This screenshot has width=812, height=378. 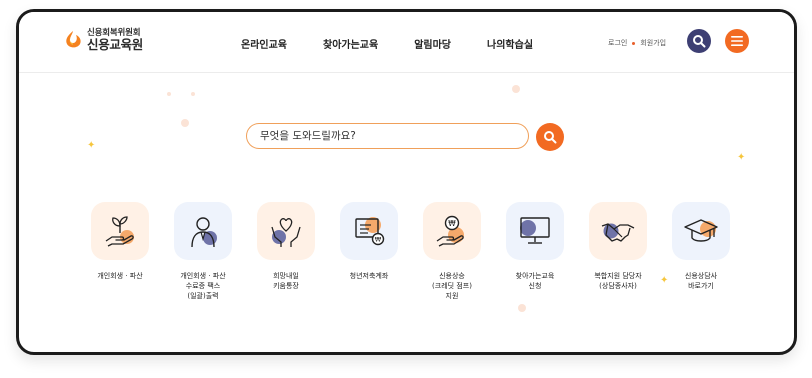 What do you see at coordinates (387, 43) in the screenshot?
I see `main-nav: 온라인교육 찾아가는교육 알림마당 나의학습실` at bounding box center [387, 43].